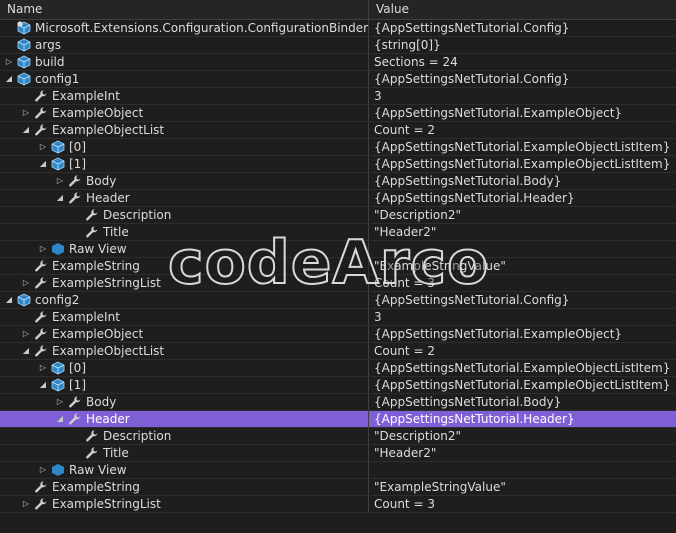 The height and width of the screenshot is (533, 676). I want to click on name-cell: ◢ [1], so click(184, 385).